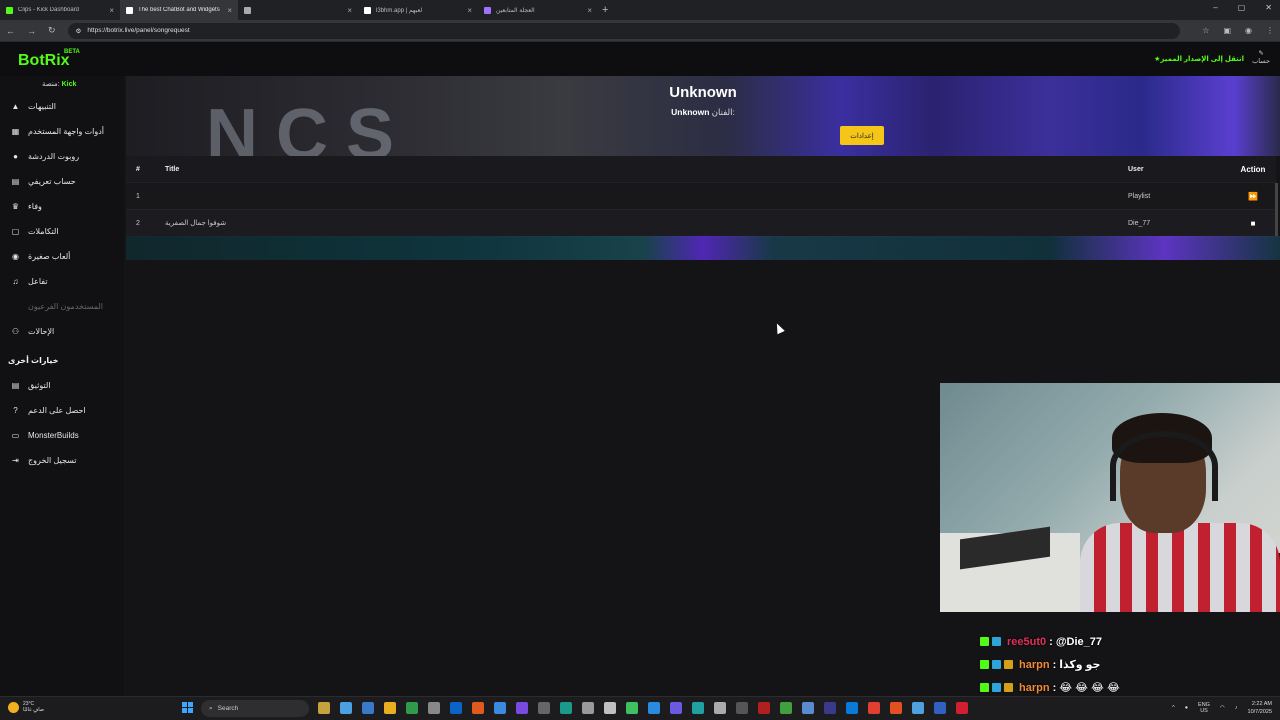  What do you see at coordinates (62, 231) in the screenshot?
I see `sidebar-item: ▢ التكاملات` at bounding box center [62, 231].